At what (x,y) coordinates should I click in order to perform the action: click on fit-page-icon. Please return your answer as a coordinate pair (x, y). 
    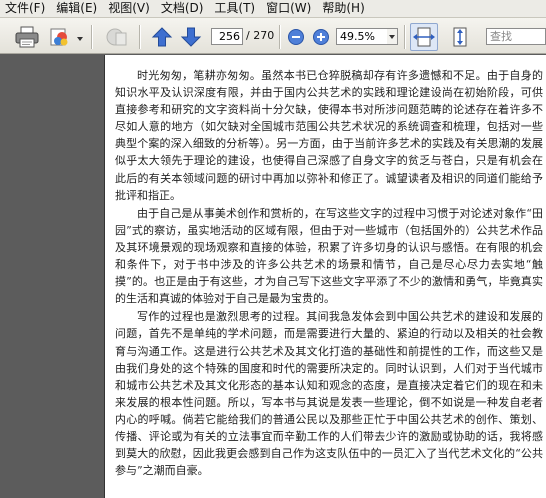
    Looking at the image, I should click on (460, 37).